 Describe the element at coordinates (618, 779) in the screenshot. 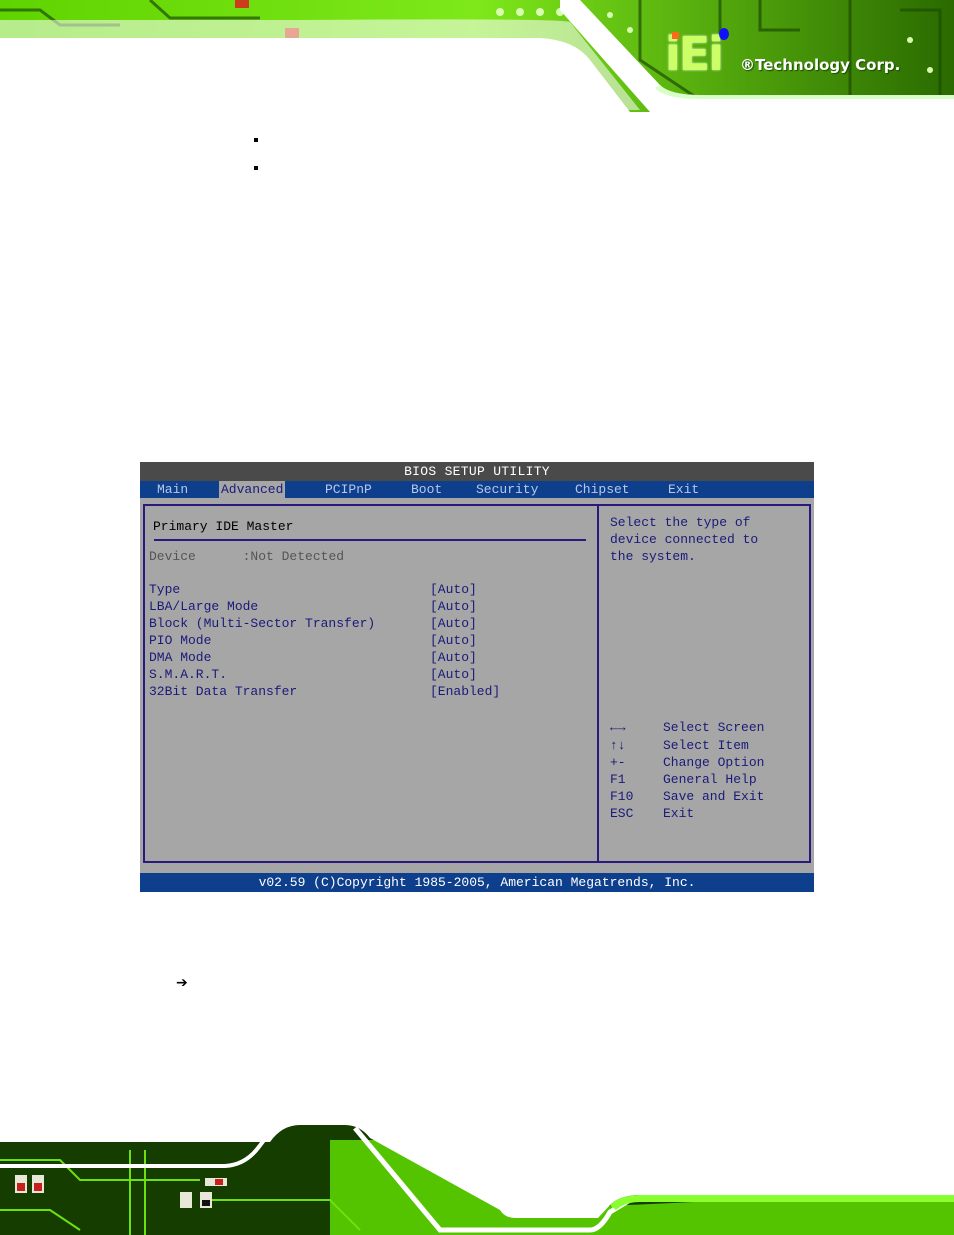

I see `f1-key: F1` at that location.